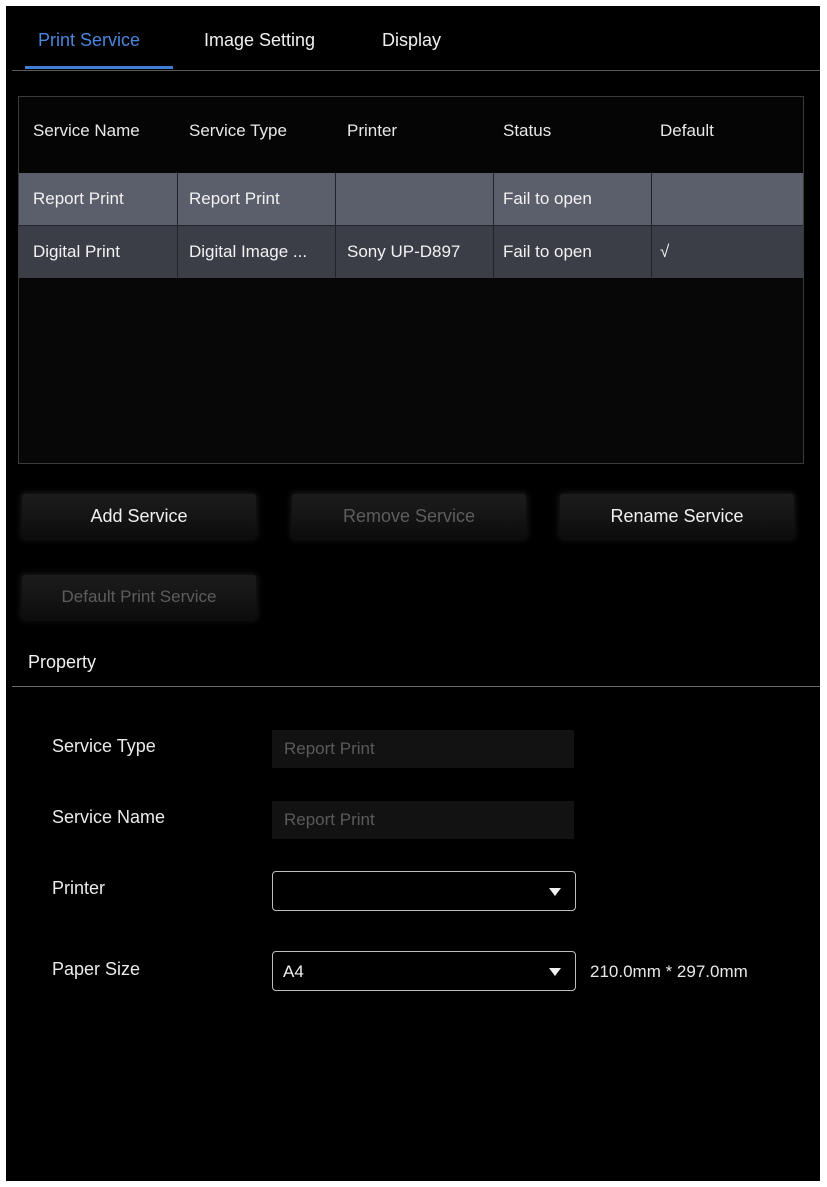  Describe the element at coordinates (422, 199) in the screenshot. I see `cell-printer` at that location.